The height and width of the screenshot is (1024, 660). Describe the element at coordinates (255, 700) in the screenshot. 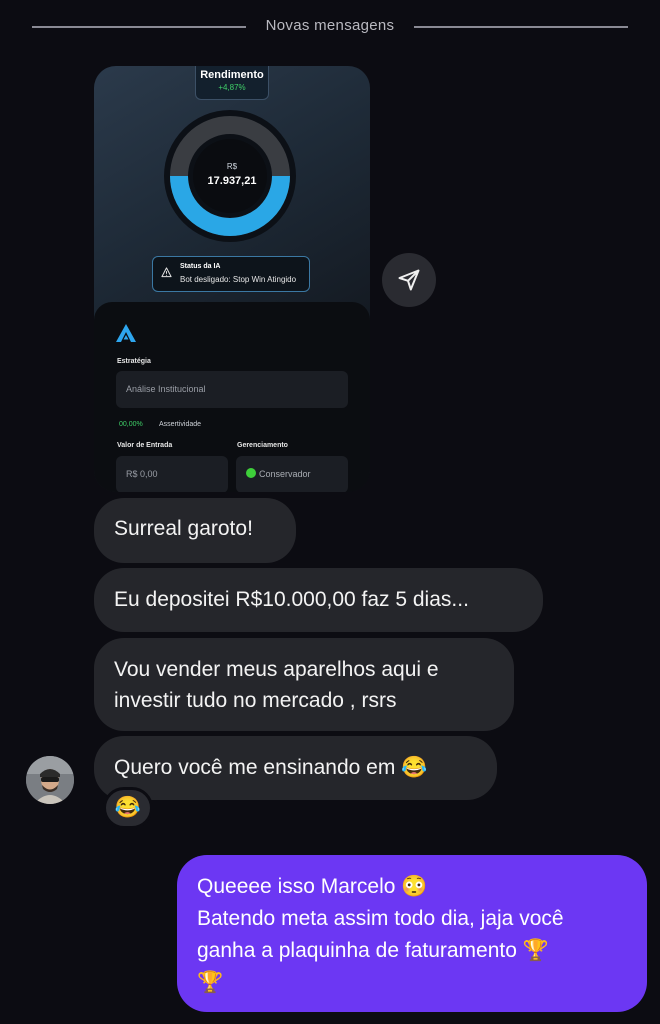

I see `message-text-line: investir tudo no mercado , rsrs` at that location.